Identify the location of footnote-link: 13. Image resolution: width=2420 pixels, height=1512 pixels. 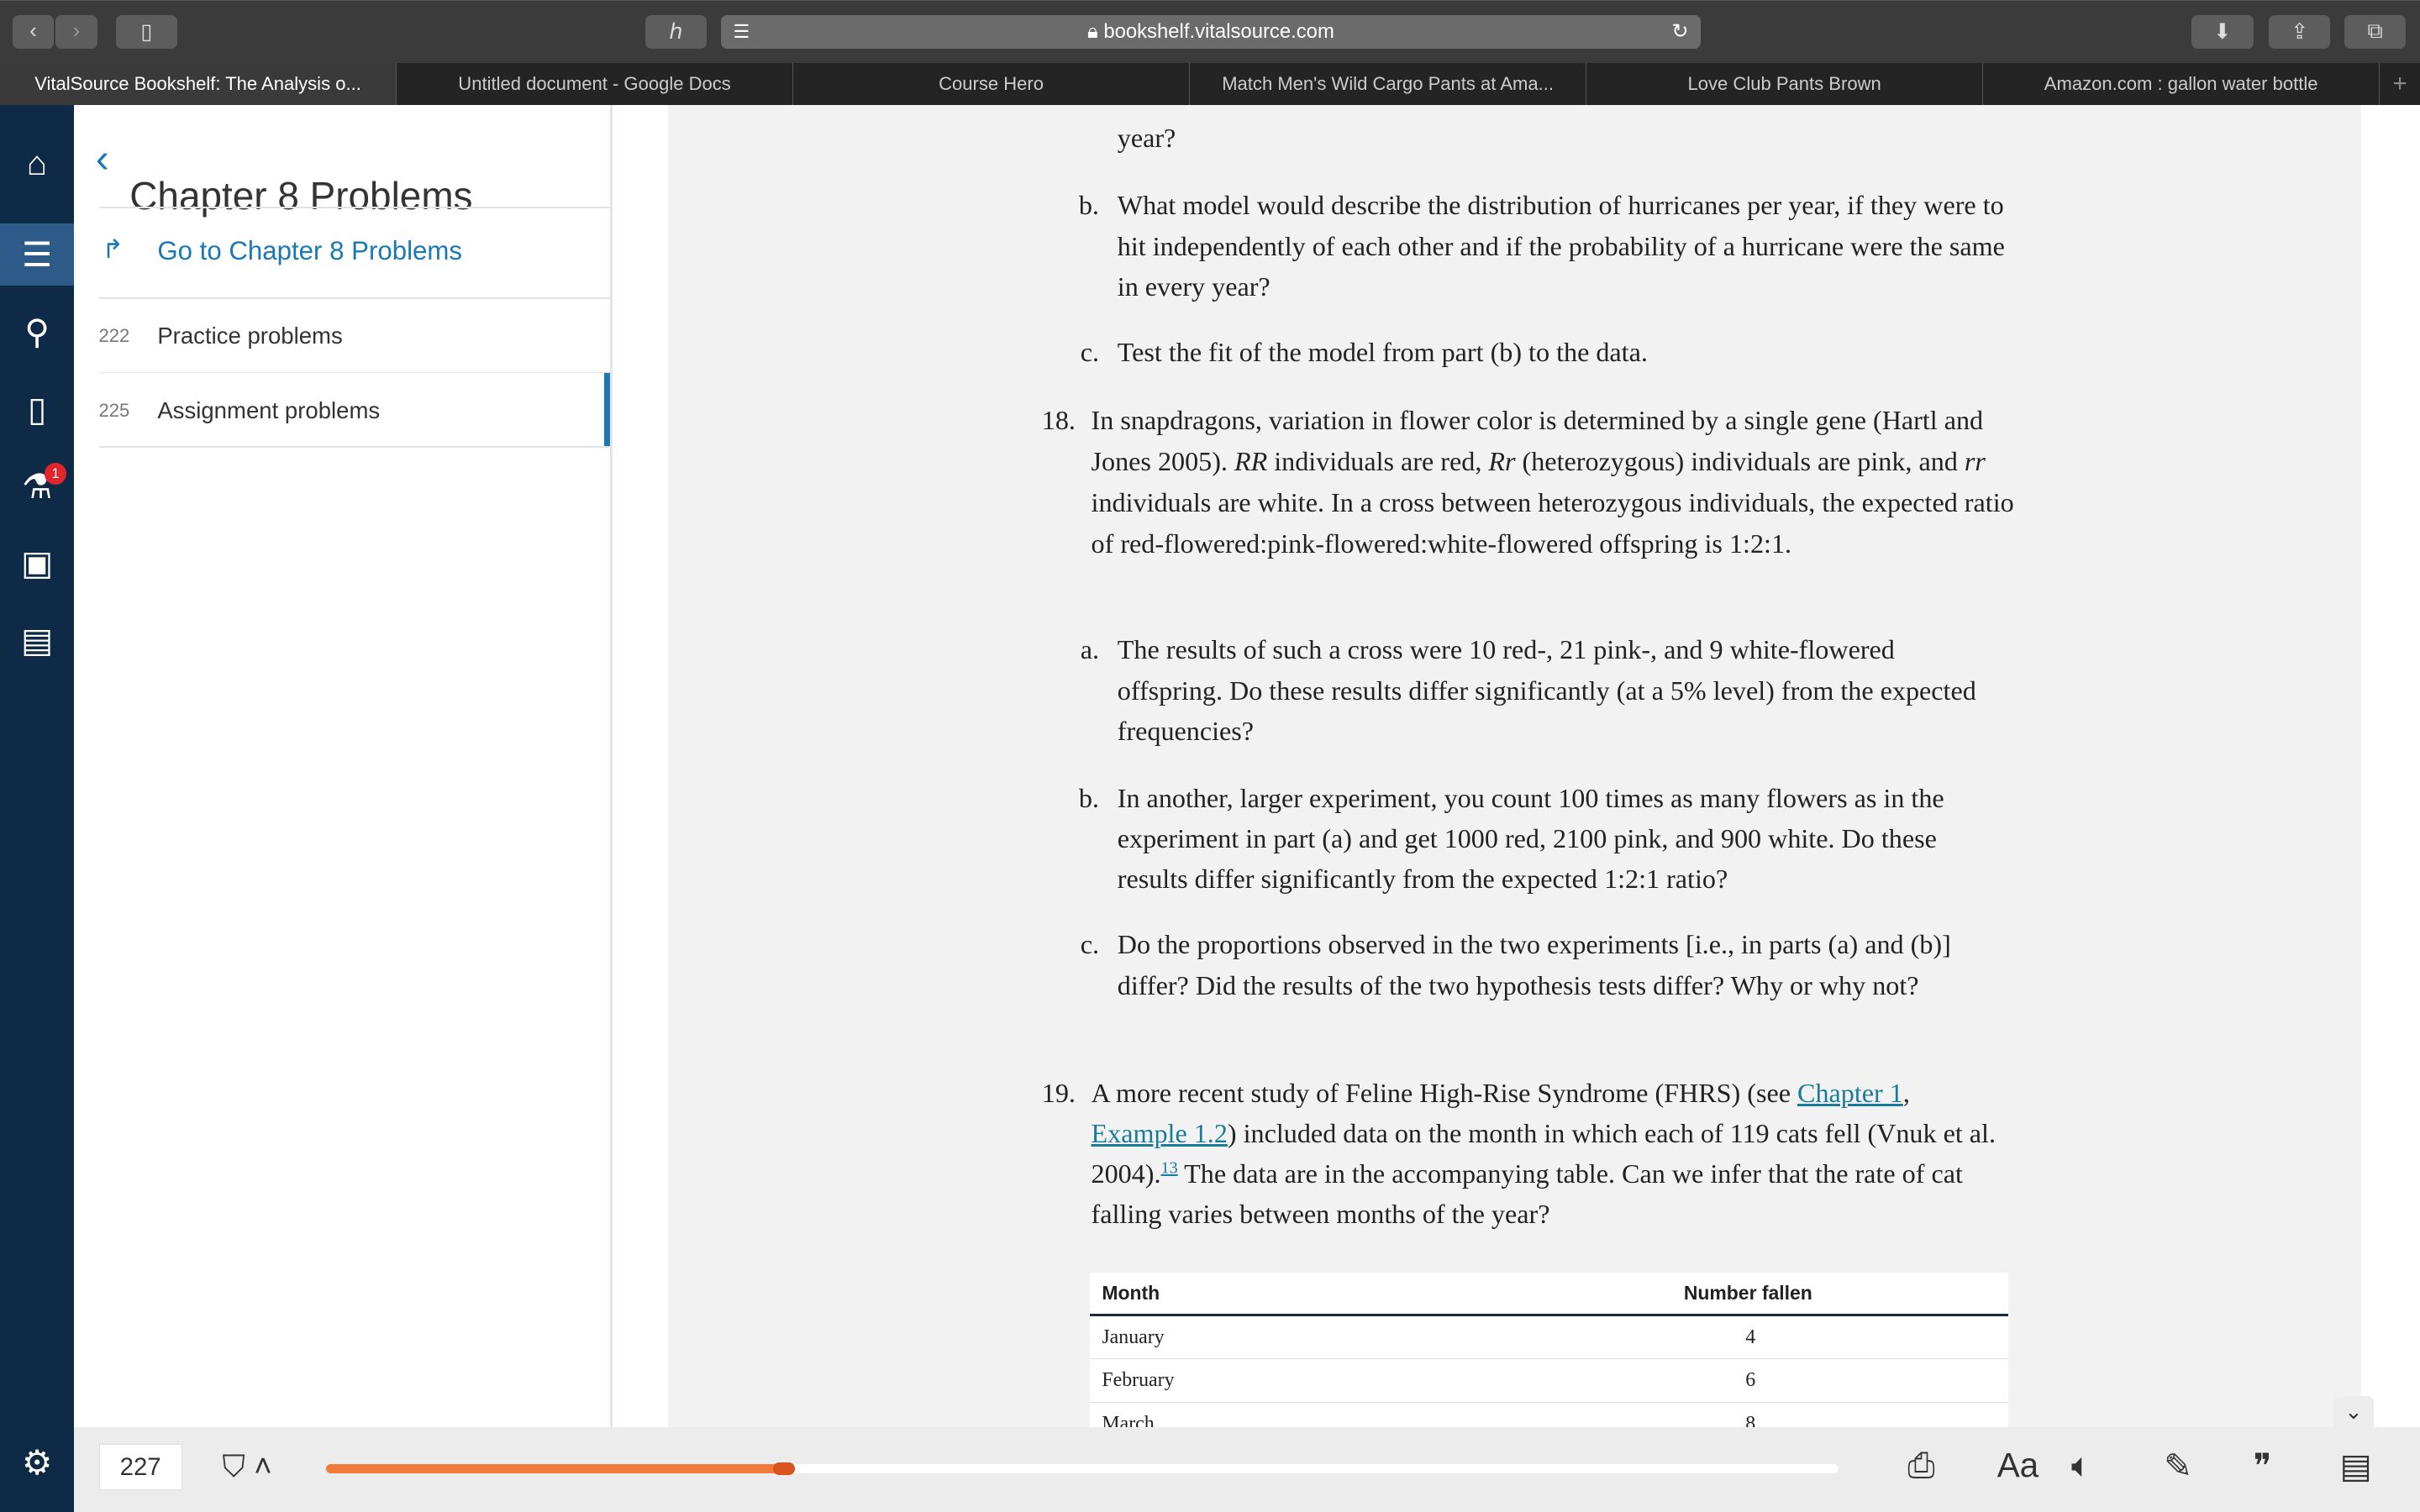
(1169, 1167).